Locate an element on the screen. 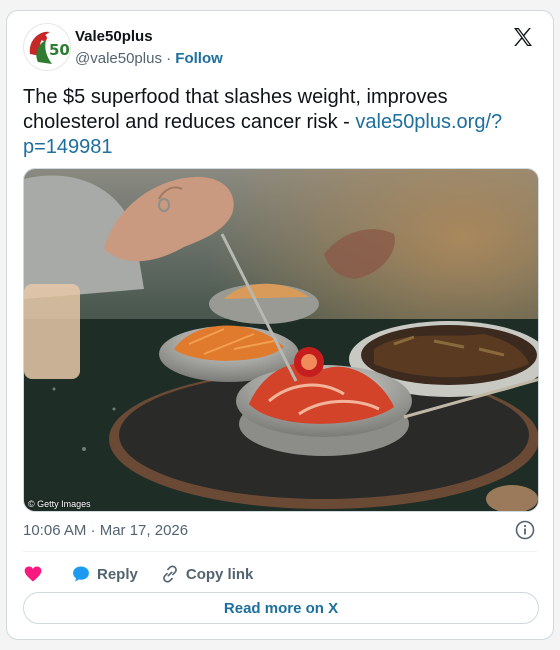 Image resolution: width=560 pixels, height=650 pixels. copy-link-button: Copy link is located at coordinates (207, 574).